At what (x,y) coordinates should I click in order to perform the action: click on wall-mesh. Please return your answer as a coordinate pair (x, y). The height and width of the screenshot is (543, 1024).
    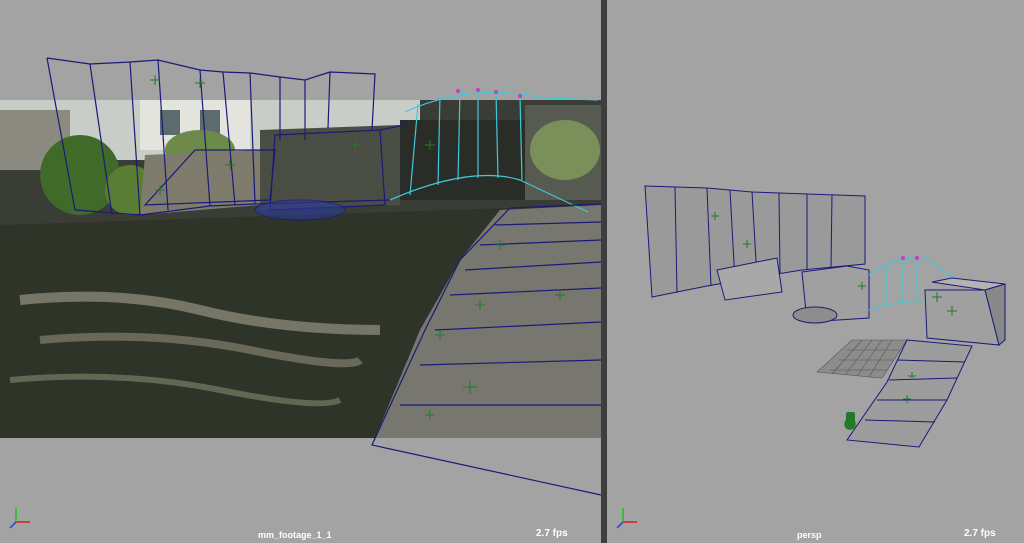
    Looking at the image, I should click on (757, 254).